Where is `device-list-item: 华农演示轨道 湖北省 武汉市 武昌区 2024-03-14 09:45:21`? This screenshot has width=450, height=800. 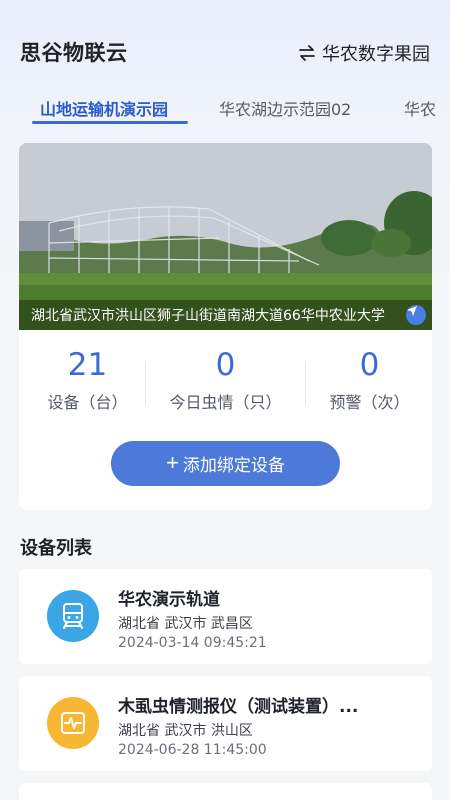
device-list-item: 华农演示轨道 湖北省 武汉市 武昌区 2024-03-14 09:45:21 is located at coordinates (225, 616).